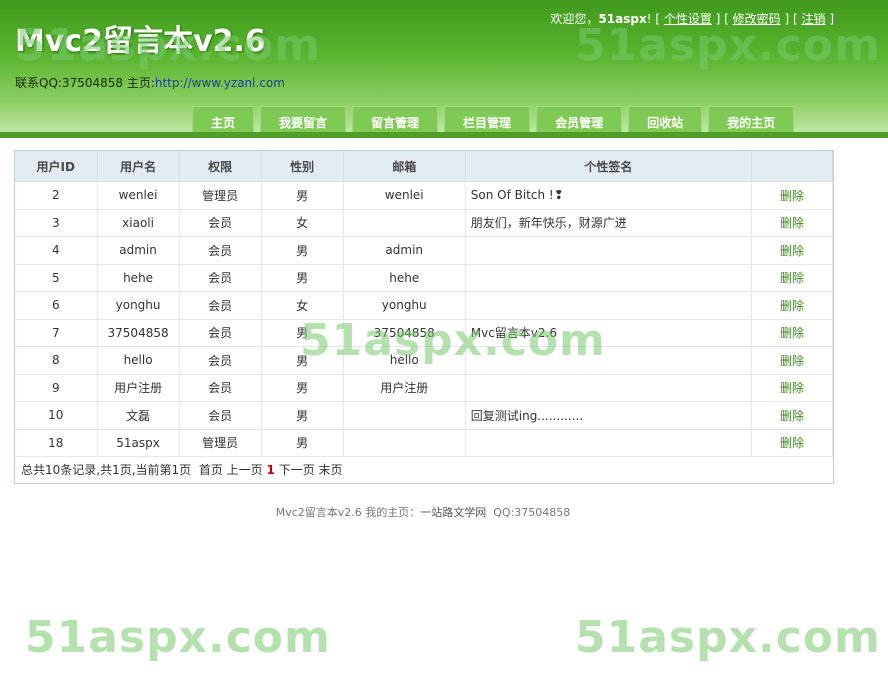  Describe the element at coordinates (404, 305) in the screenshot. I see `cell-email: yonghu` at that location.